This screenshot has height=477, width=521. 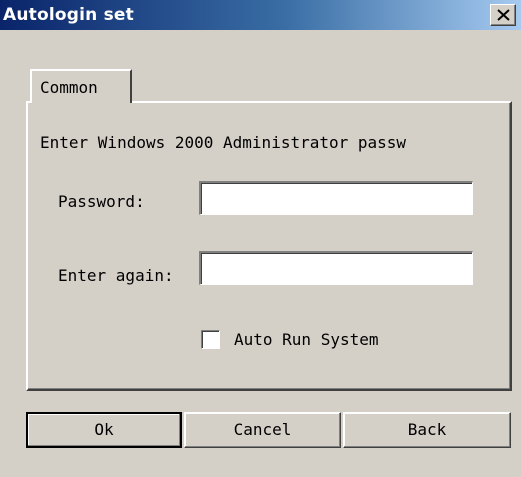 What do you see at coordinates (306, 340) in the screenshot?
I see `auto-run-label: Auto Run System` at bounding box center [306, 340].